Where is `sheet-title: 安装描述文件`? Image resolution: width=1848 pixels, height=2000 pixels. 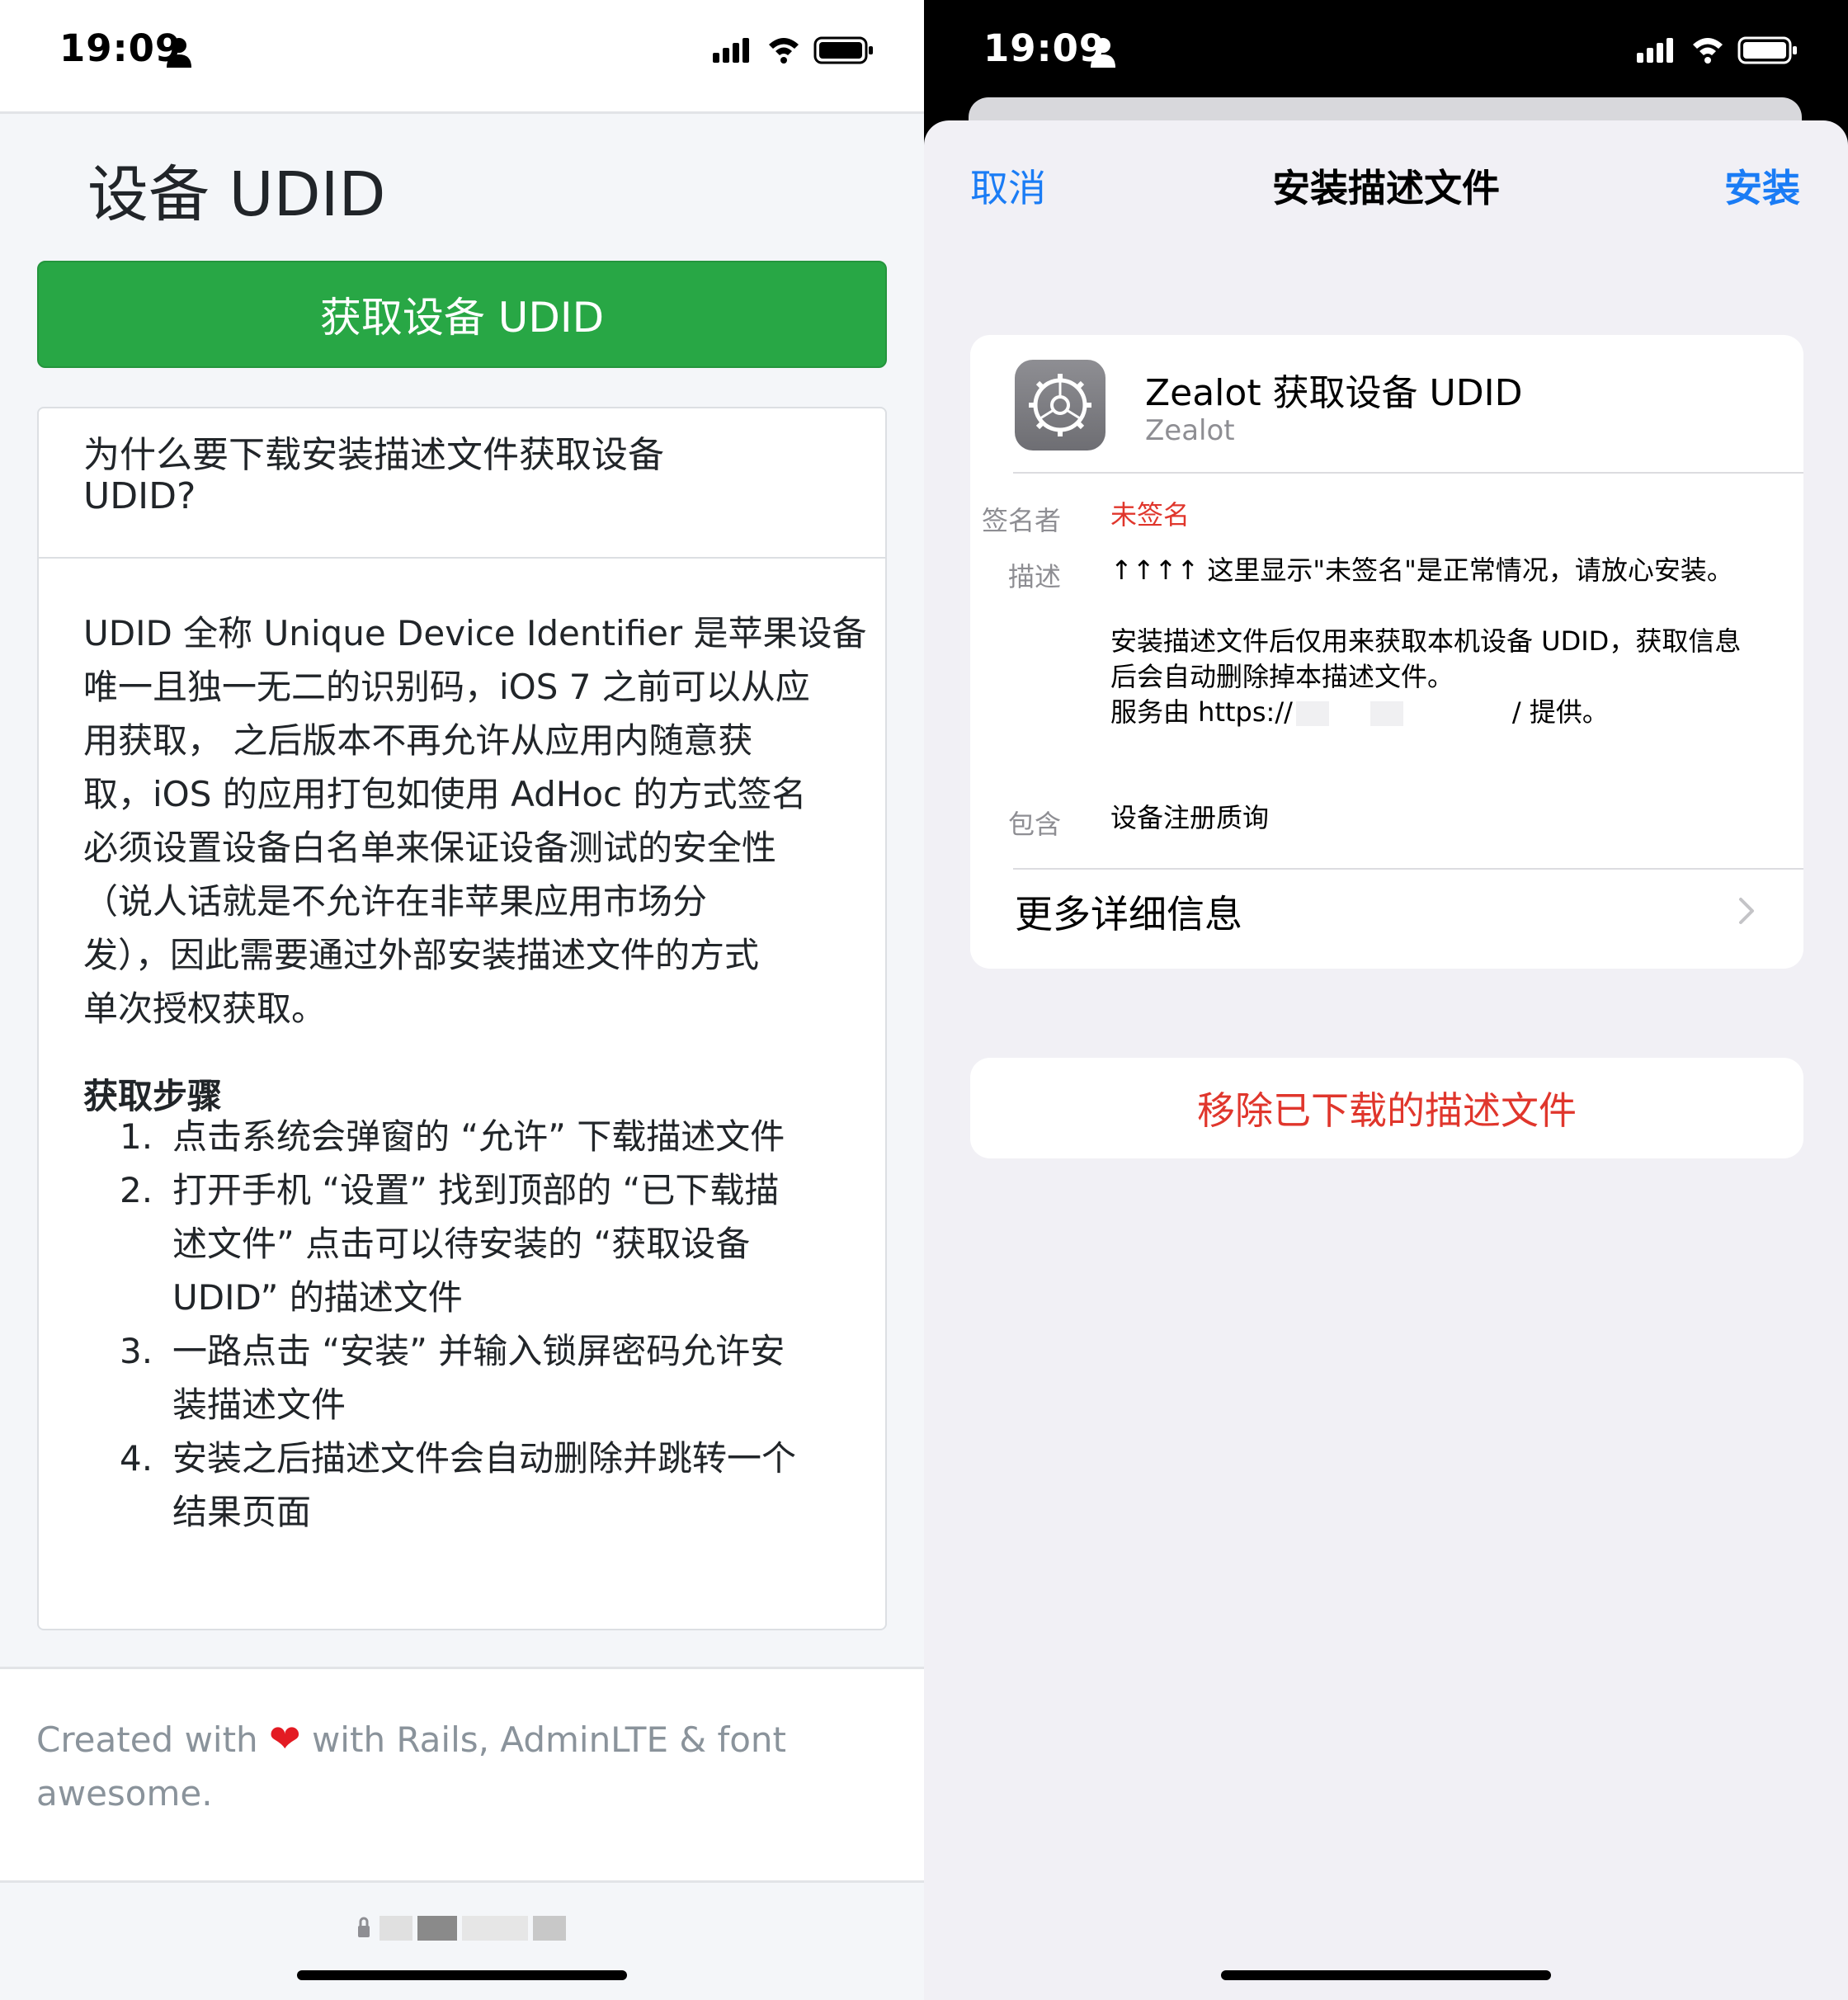 sheet-title: 安装描述文件 is located at coordinates (1386, 188).